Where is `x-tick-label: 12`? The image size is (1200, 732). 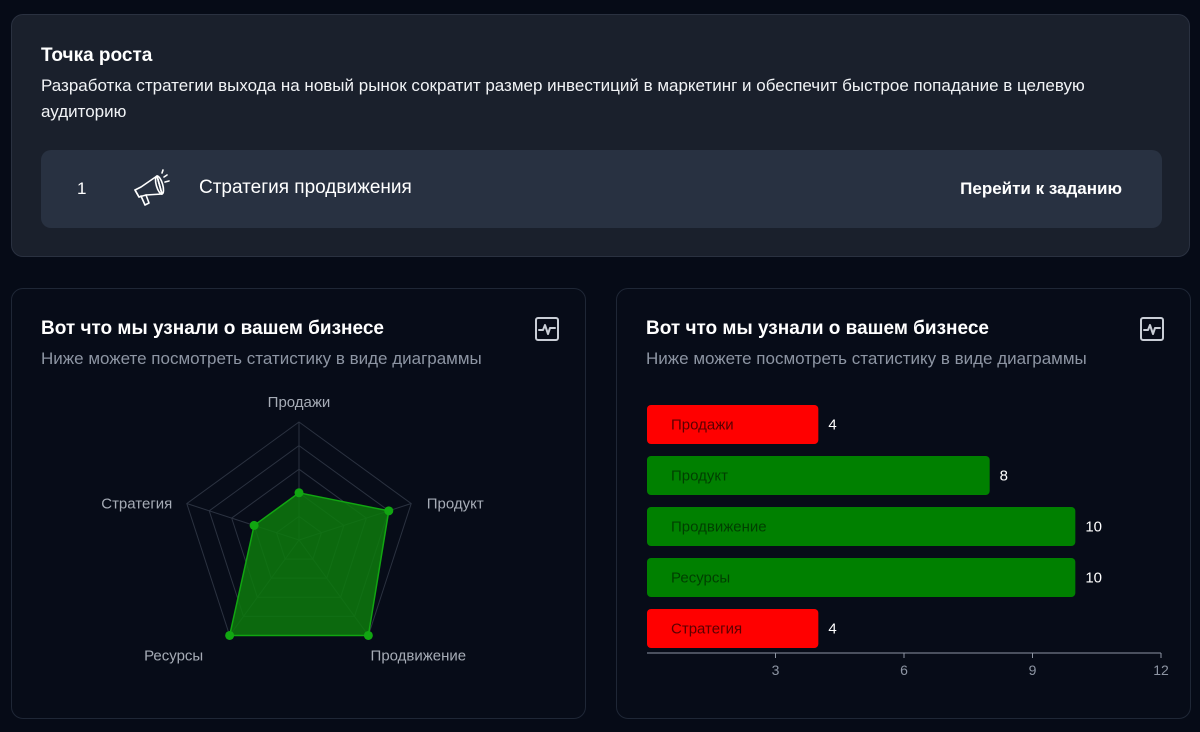
x-tick-label: 12 is located at coordinates (1161, 670).